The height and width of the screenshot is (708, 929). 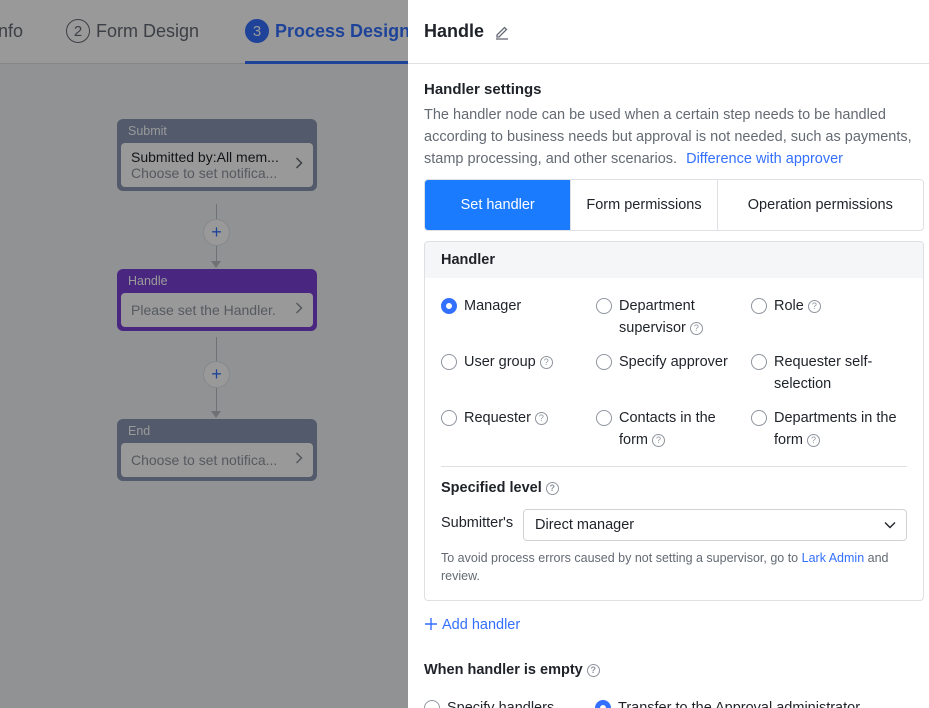 I want to click on radio-specify-handlers: Specify handlers, so click(x=489, y=703).